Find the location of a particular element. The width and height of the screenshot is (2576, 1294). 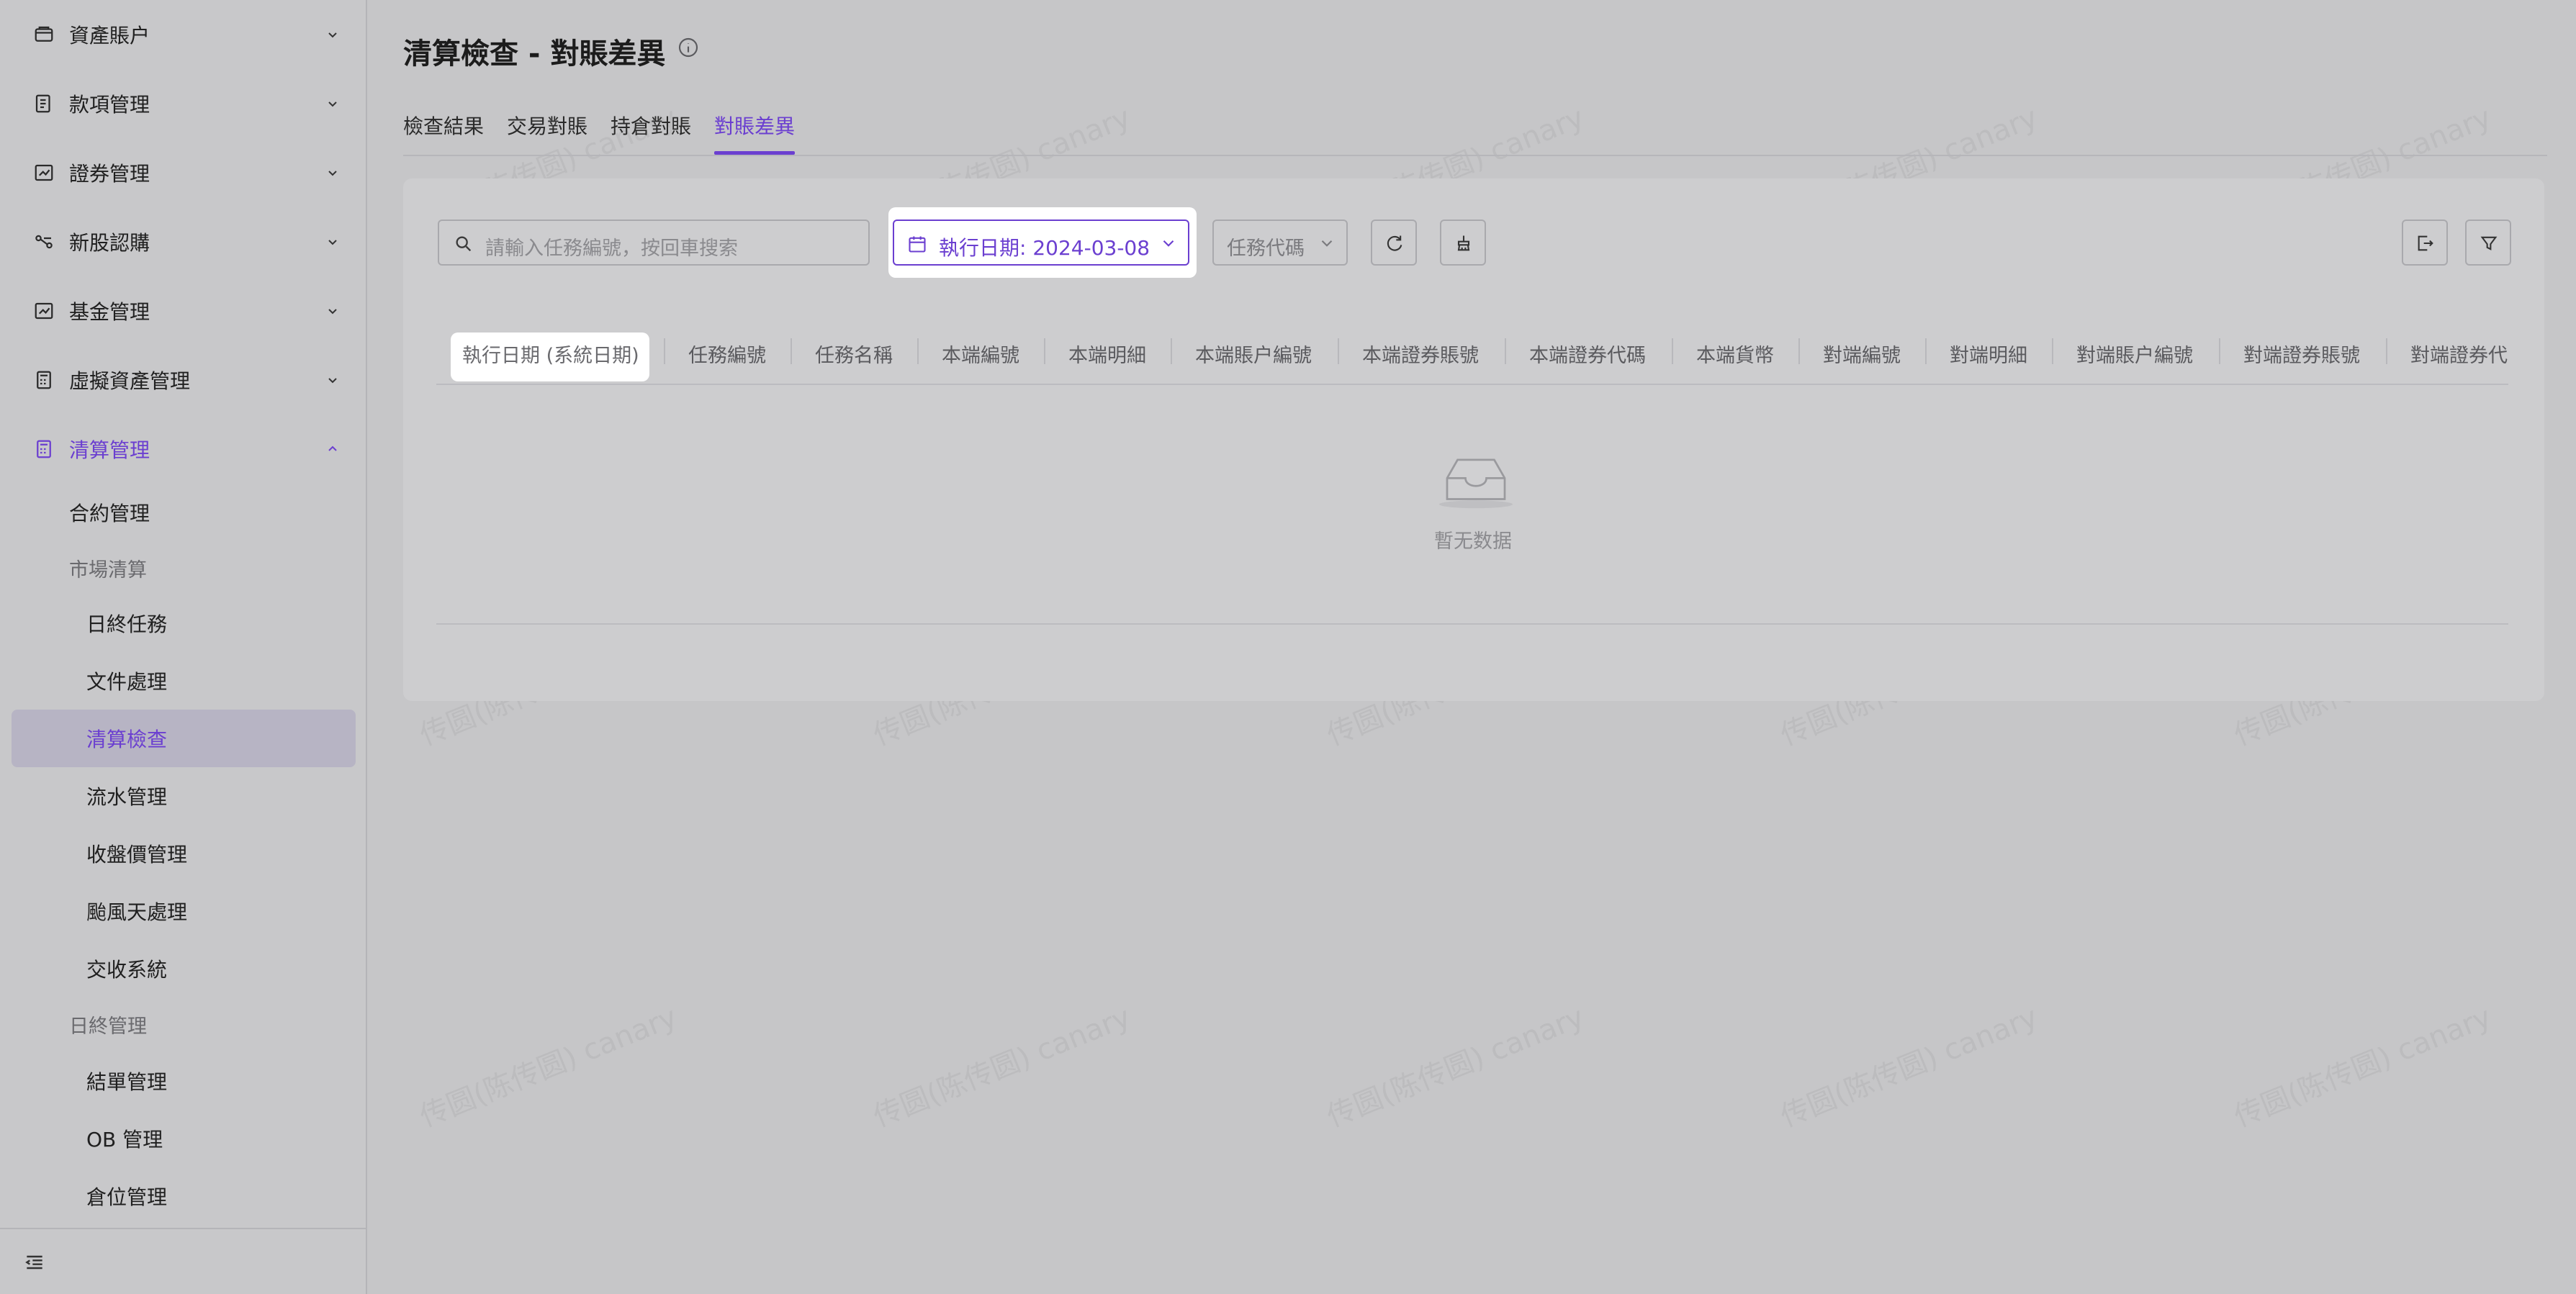

sidebar-item-clearing-check: 清算檢查 is located at coordinates (126, 738).